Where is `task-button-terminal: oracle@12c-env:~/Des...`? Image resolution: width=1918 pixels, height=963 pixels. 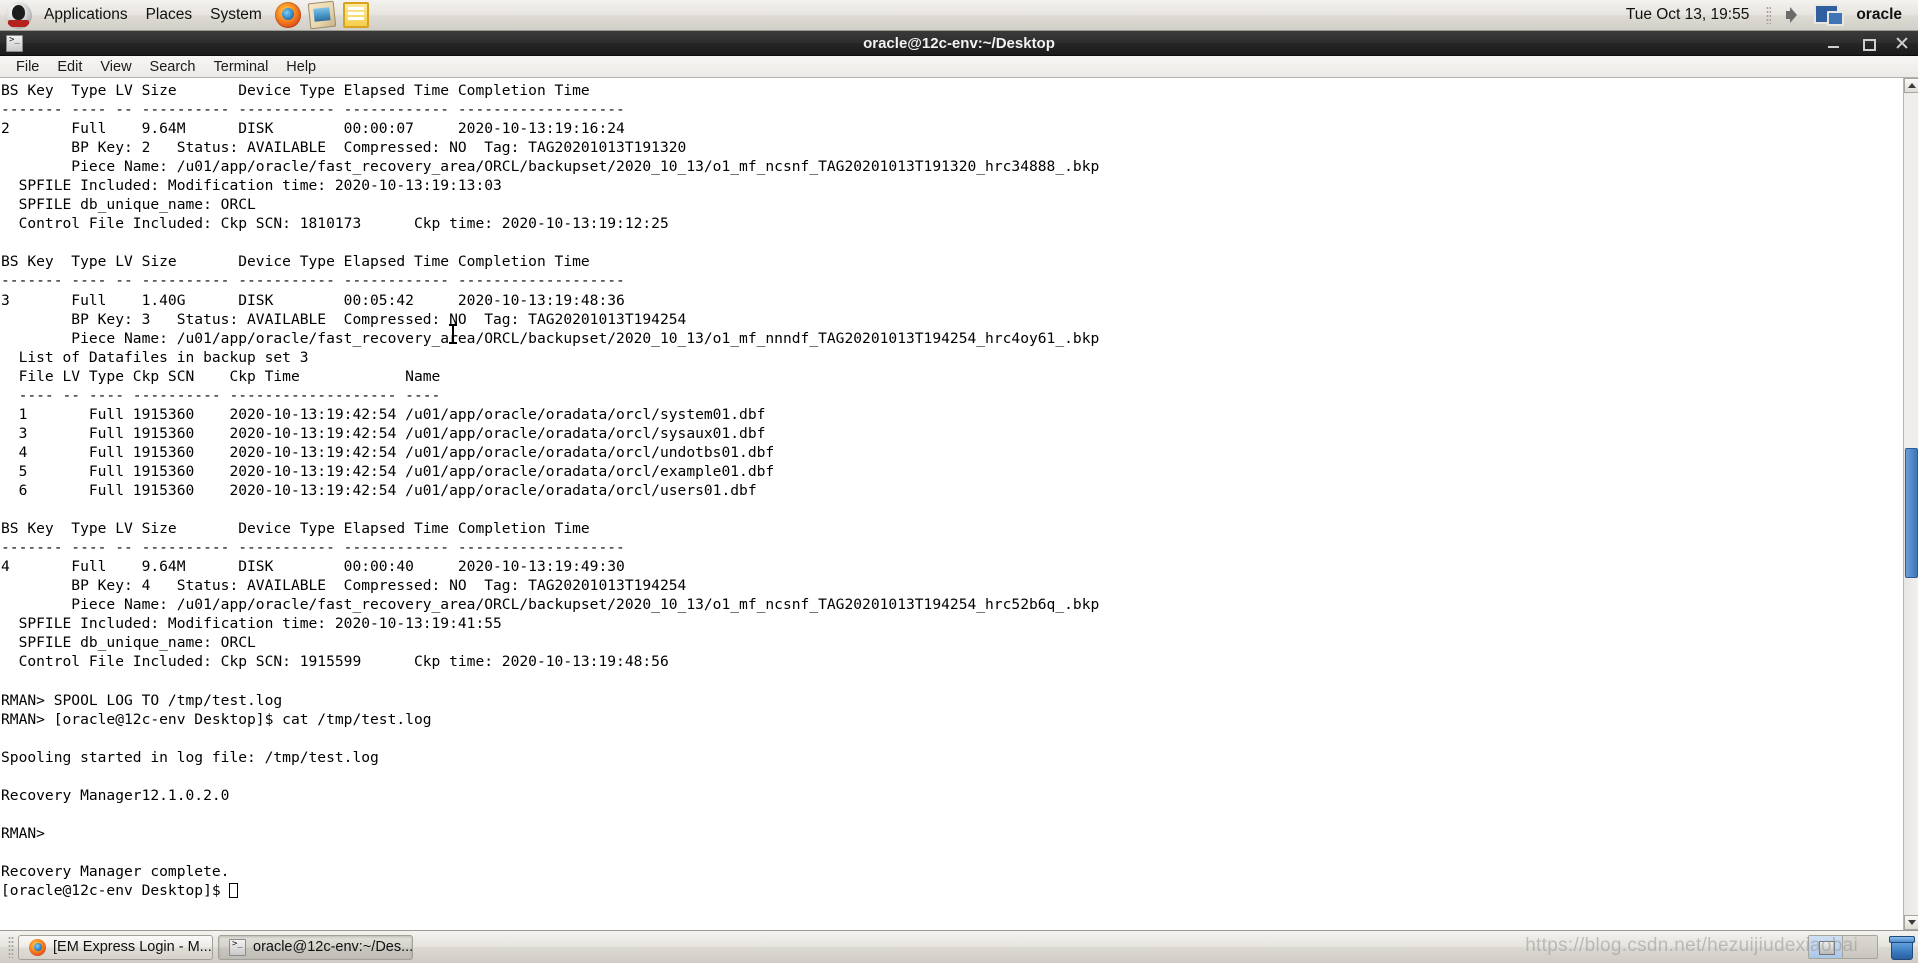 task-button-terminal: oracle@12c-env:~/Des... is located at coordinates (316, 947).